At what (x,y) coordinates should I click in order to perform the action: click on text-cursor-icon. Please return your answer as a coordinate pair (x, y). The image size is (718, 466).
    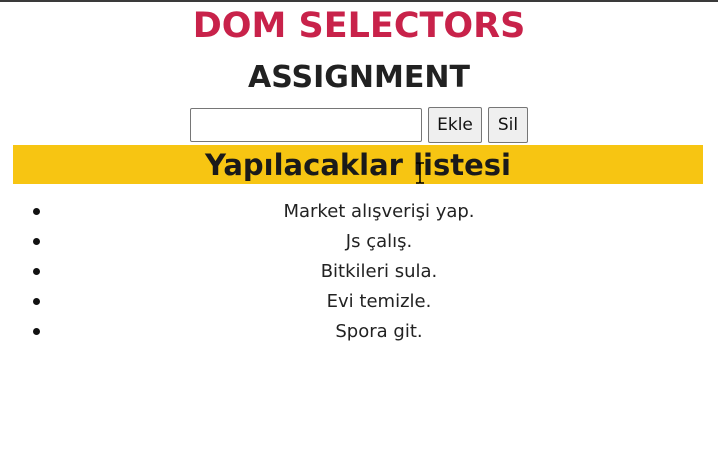
    Looking at the image, I should click on (420, 173).